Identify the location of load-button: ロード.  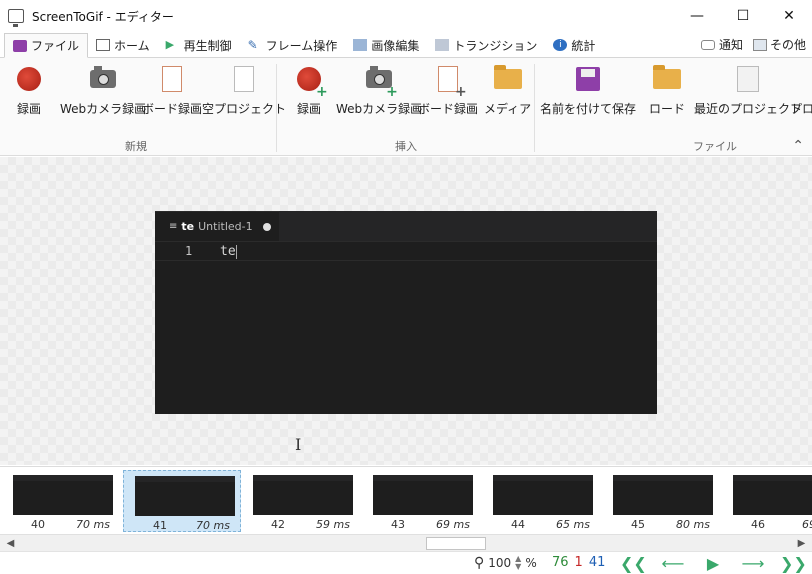
(667, 90).